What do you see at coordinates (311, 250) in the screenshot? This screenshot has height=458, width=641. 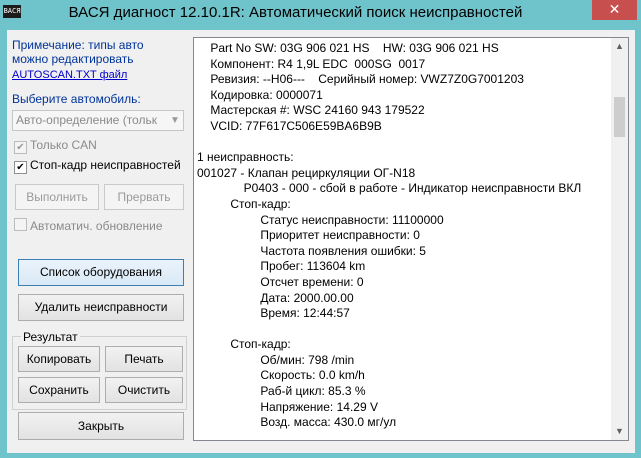 I see `log-line: Частота появления ошибки: 5` at bounding box center [311, 250].